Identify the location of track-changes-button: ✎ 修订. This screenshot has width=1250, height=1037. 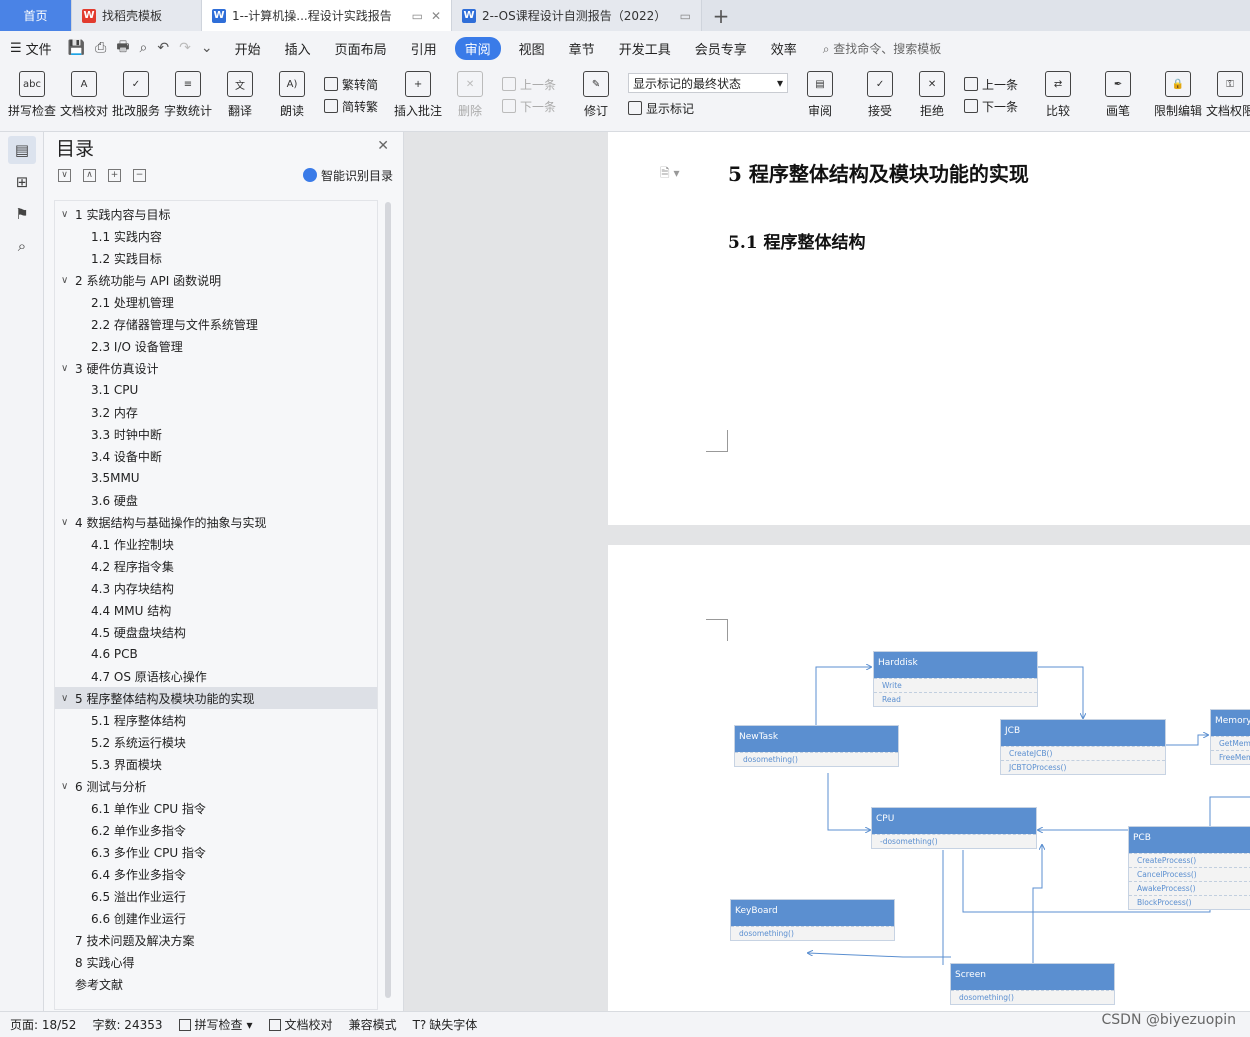
(596, 95).